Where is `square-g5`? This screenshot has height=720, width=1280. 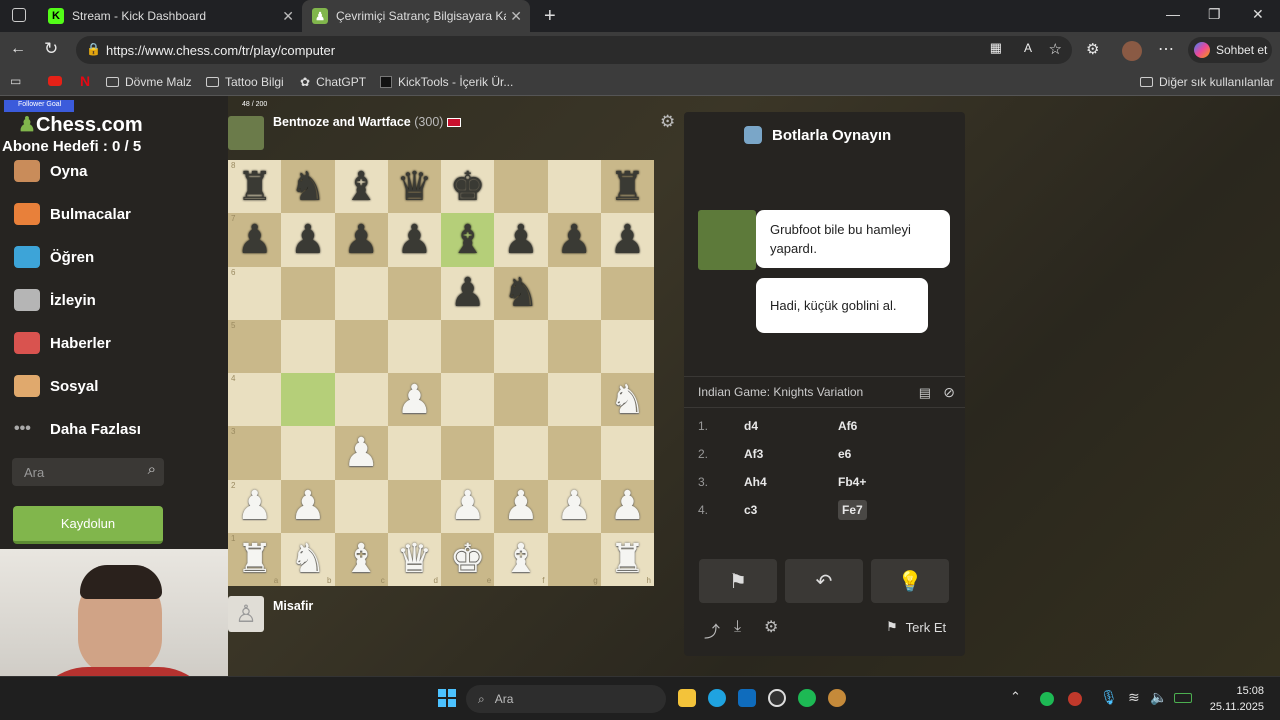 square-g5 is located at coordinates (574, 346).